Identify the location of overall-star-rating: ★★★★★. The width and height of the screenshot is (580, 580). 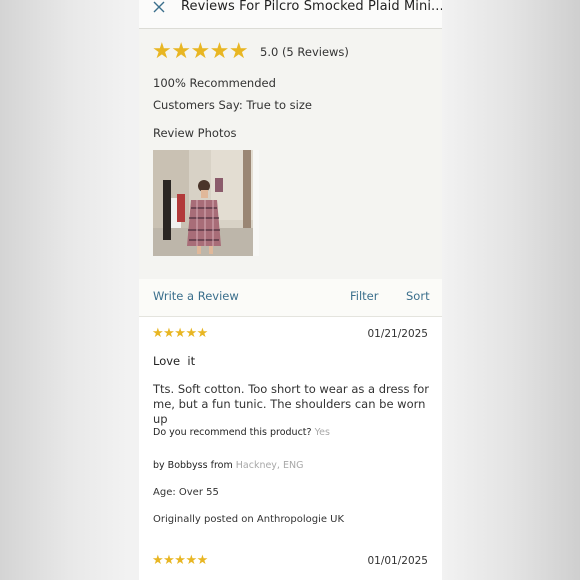
(200, 51).